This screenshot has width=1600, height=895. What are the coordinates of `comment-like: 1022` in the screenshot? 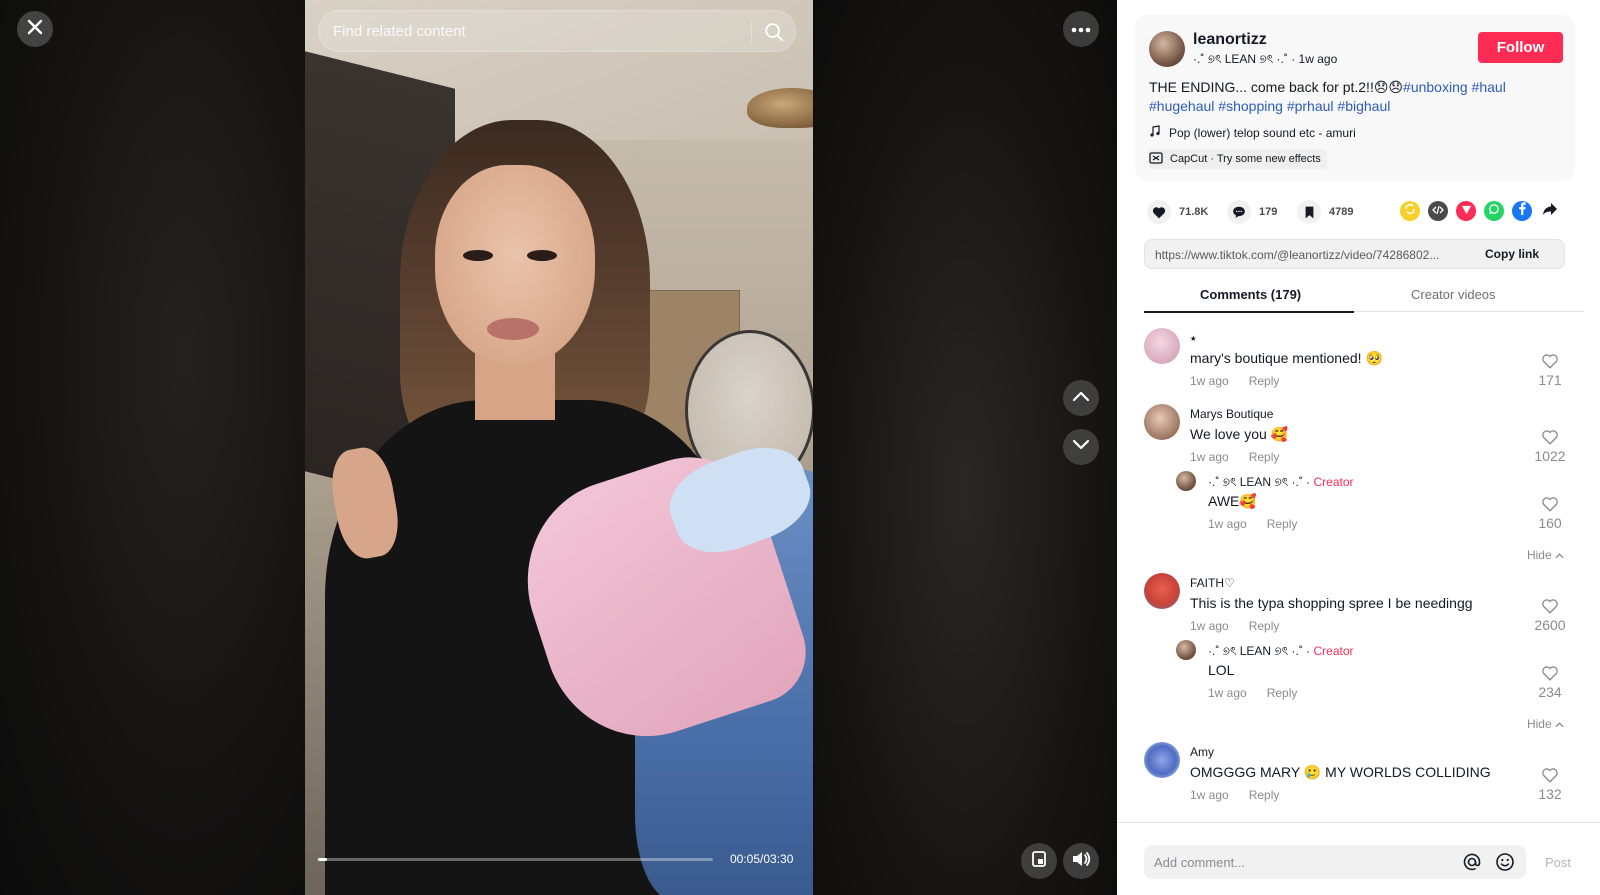 It's located at (1550, 446).